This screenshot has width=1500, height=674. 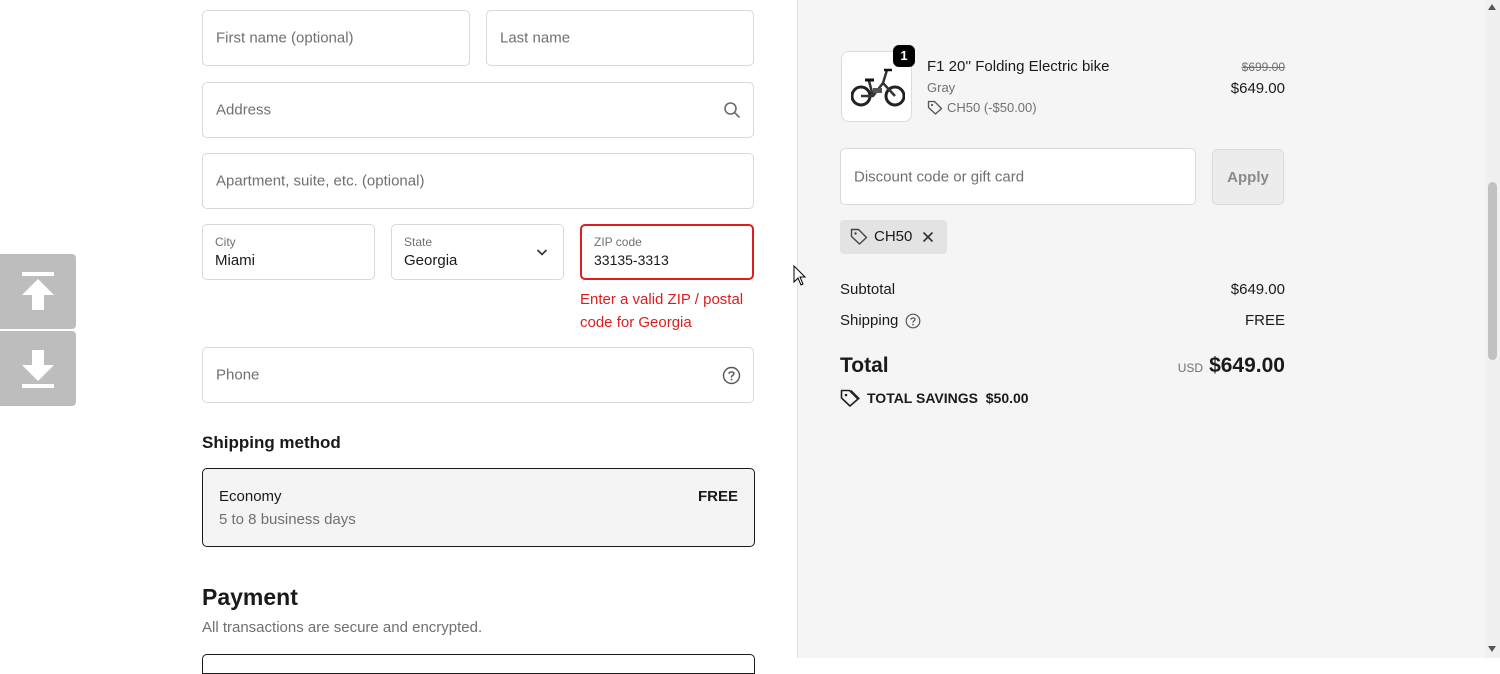 What do you see at coordinates (225, 242) in the screenshot?
I see `city-label: City` at bounding box center [225, 242].